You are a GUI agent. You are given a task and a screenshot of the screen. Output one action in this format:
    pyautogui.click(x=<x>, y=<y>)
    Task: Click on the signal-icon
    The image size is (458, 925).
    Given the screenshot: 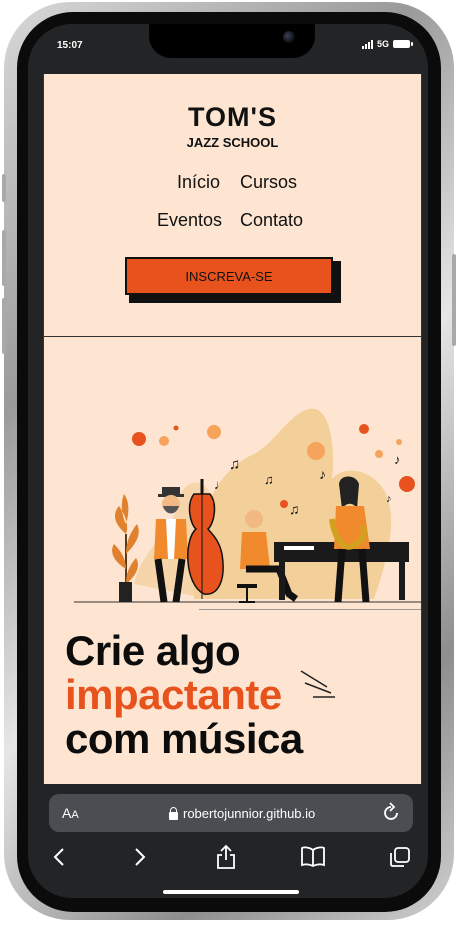 What is the action you would take?
    pyautogui.click(x=367, y=44)
    